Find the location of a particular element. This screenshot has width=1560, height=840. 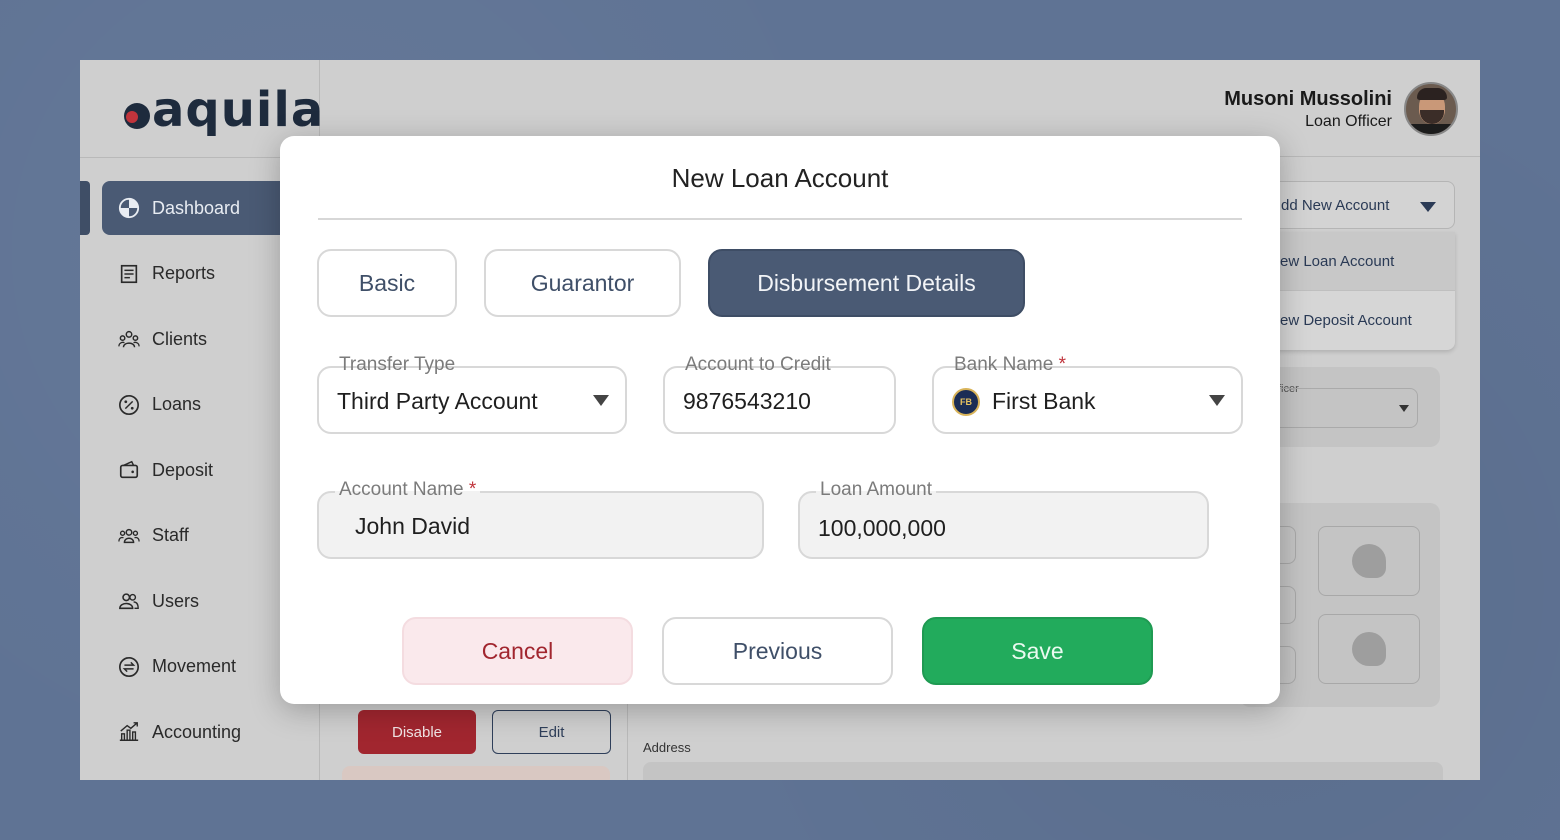

sidebar-item-deposit: Deposit is located at coordinates (202, 470).